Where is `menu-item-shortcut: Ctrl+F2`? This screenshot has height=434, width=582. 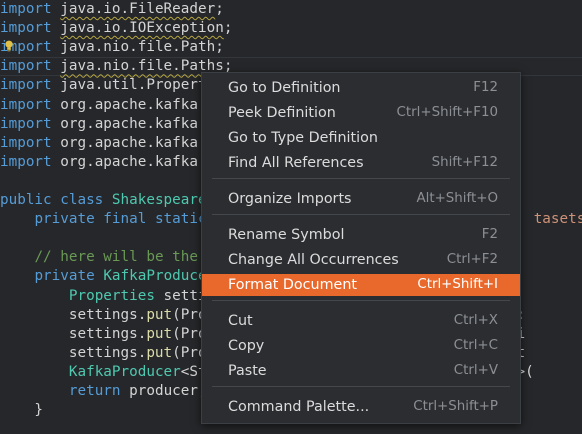 menu-item-shortcut: Ctrl+F2 is located at coordinates (472, 259).